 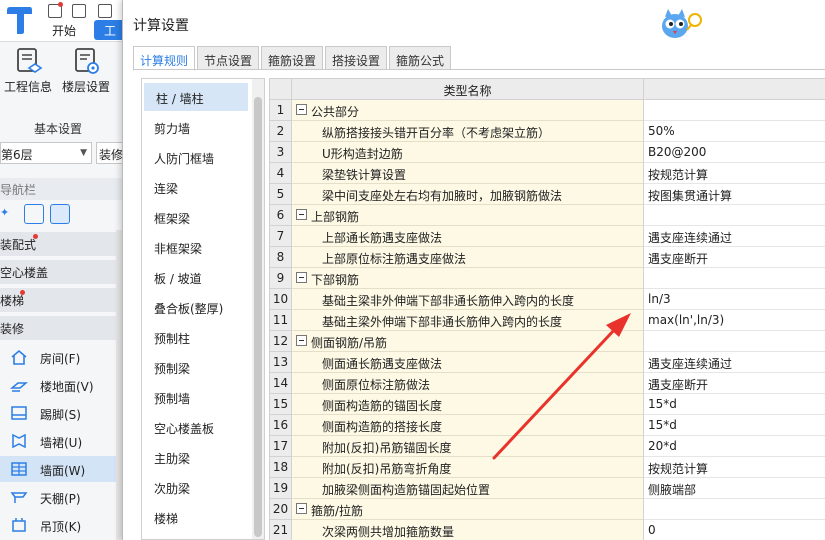 I want to click on nav-category-2: 楼梯, so click(x=58, y=300).